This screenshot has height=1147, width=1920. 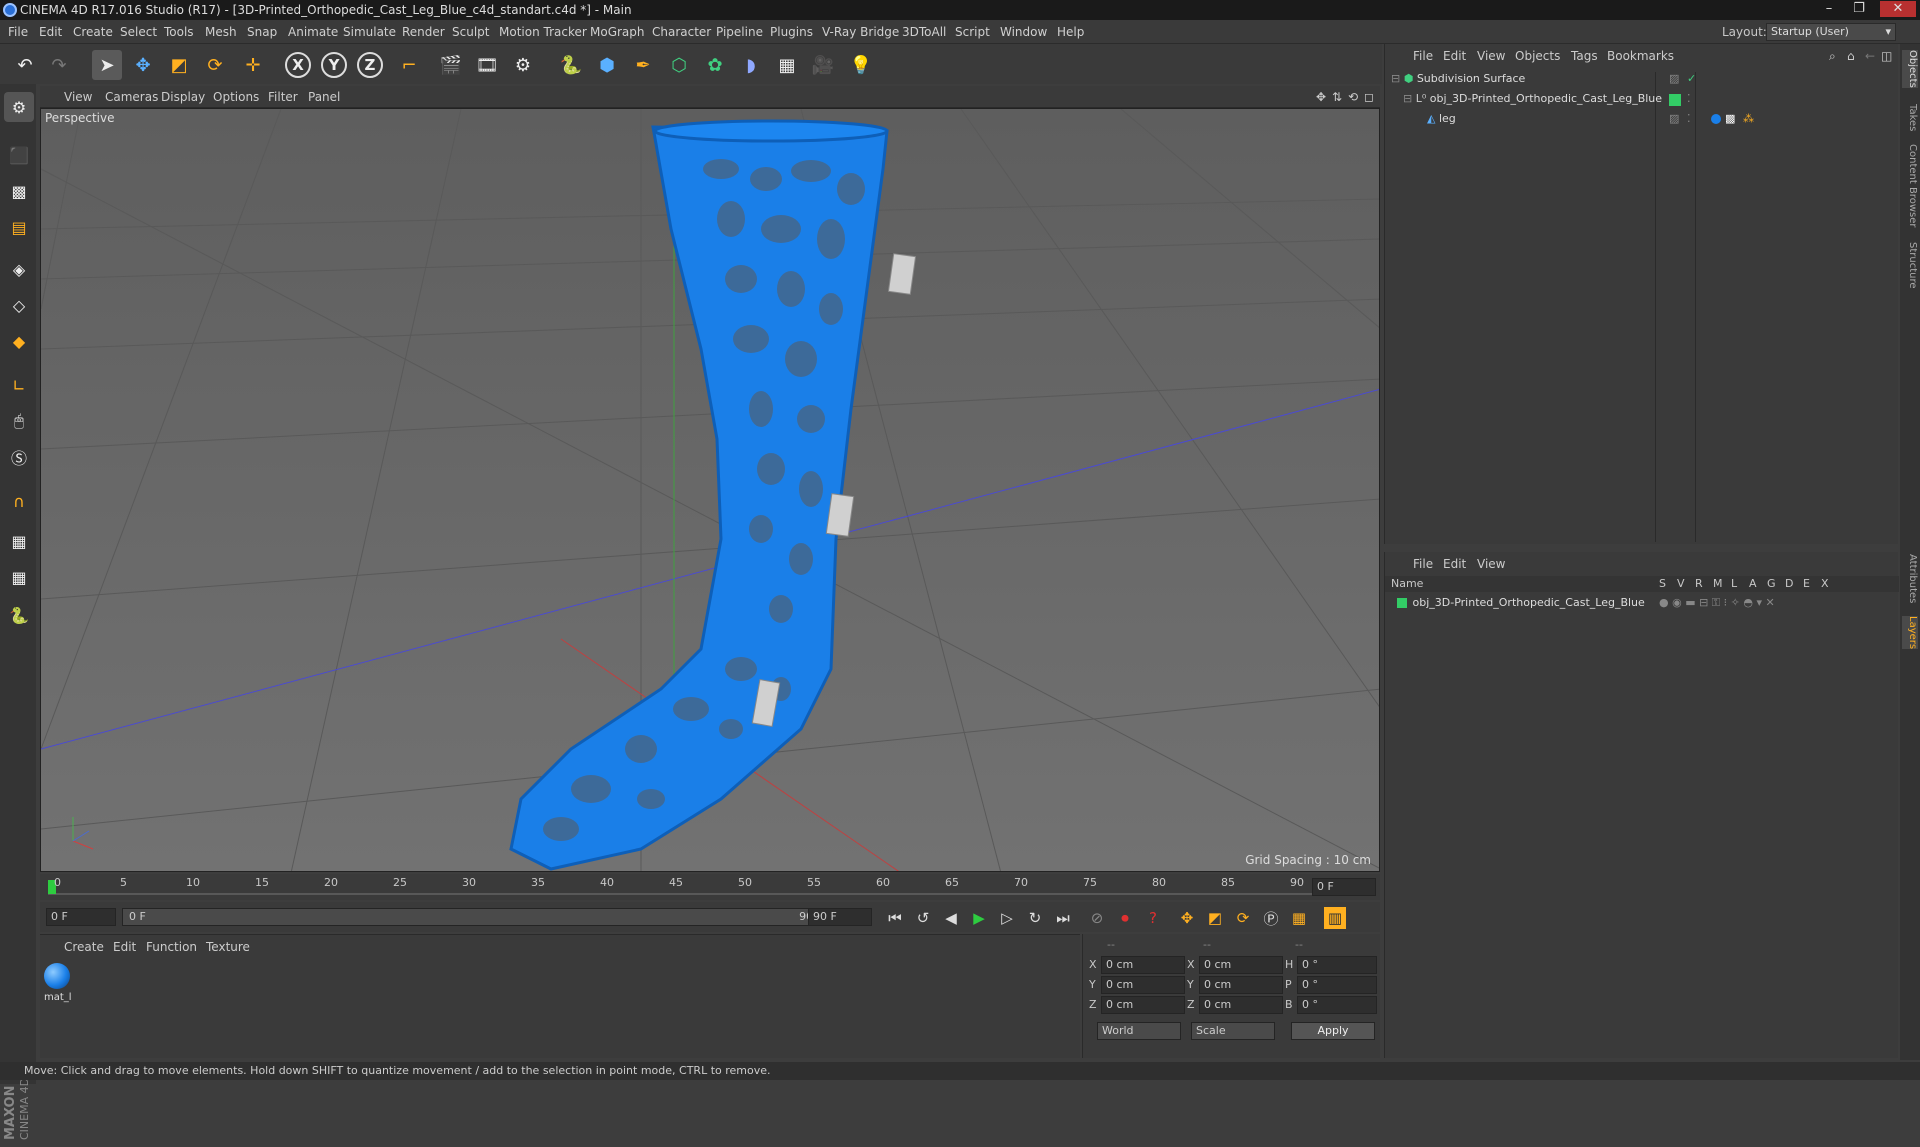 I want to click on viewport-menu-options: Options, so click(x=236, y=97).